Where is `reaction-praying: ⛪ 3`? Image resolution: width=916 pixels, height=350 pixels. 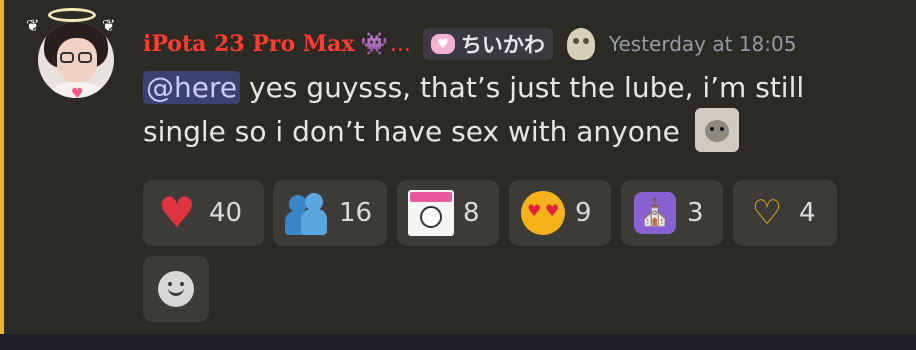 reaction-praying: ⛪ 3 is located at coordinates (672, 213).